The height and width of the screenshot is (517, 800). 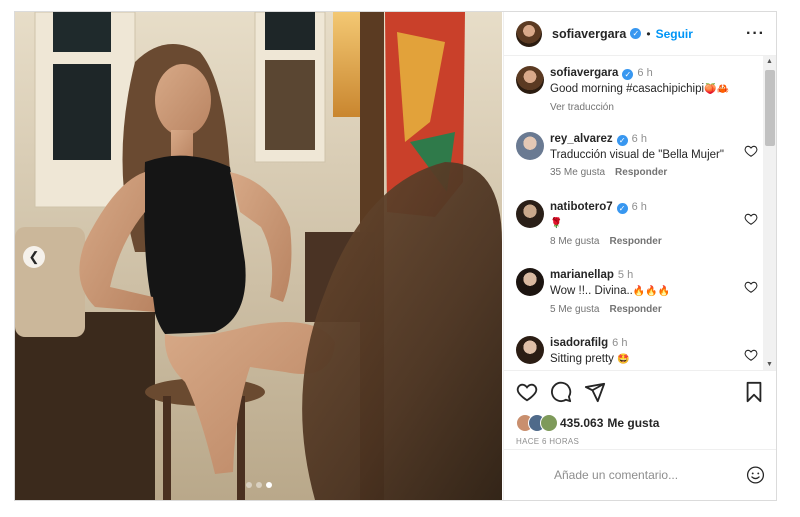 What do you see at coordinates (537, 423) in the screenshot?
I see `liker-avatars` at bounding box center [537, 423].